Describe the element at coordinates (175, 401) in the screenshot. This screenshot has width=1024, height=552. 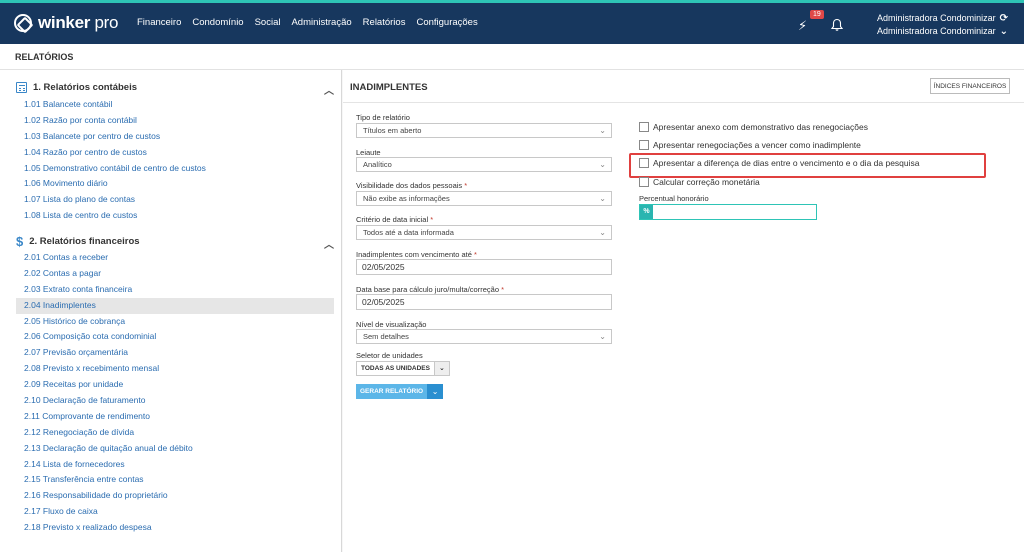
I see `sidebar-item-2-10: 2.10 Declaração de faturamento` at that location.